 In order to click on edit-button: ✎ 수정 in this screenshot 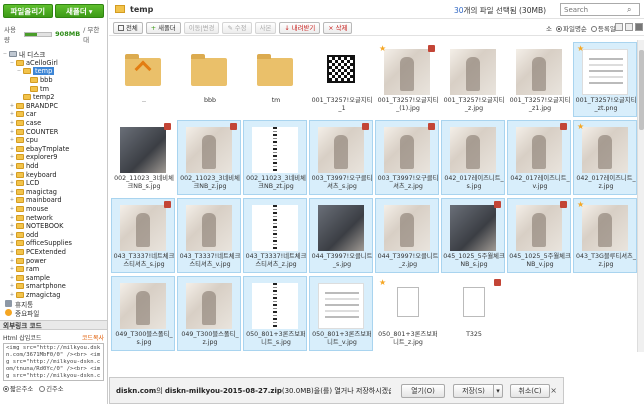, I will do `click(237, 27)`.